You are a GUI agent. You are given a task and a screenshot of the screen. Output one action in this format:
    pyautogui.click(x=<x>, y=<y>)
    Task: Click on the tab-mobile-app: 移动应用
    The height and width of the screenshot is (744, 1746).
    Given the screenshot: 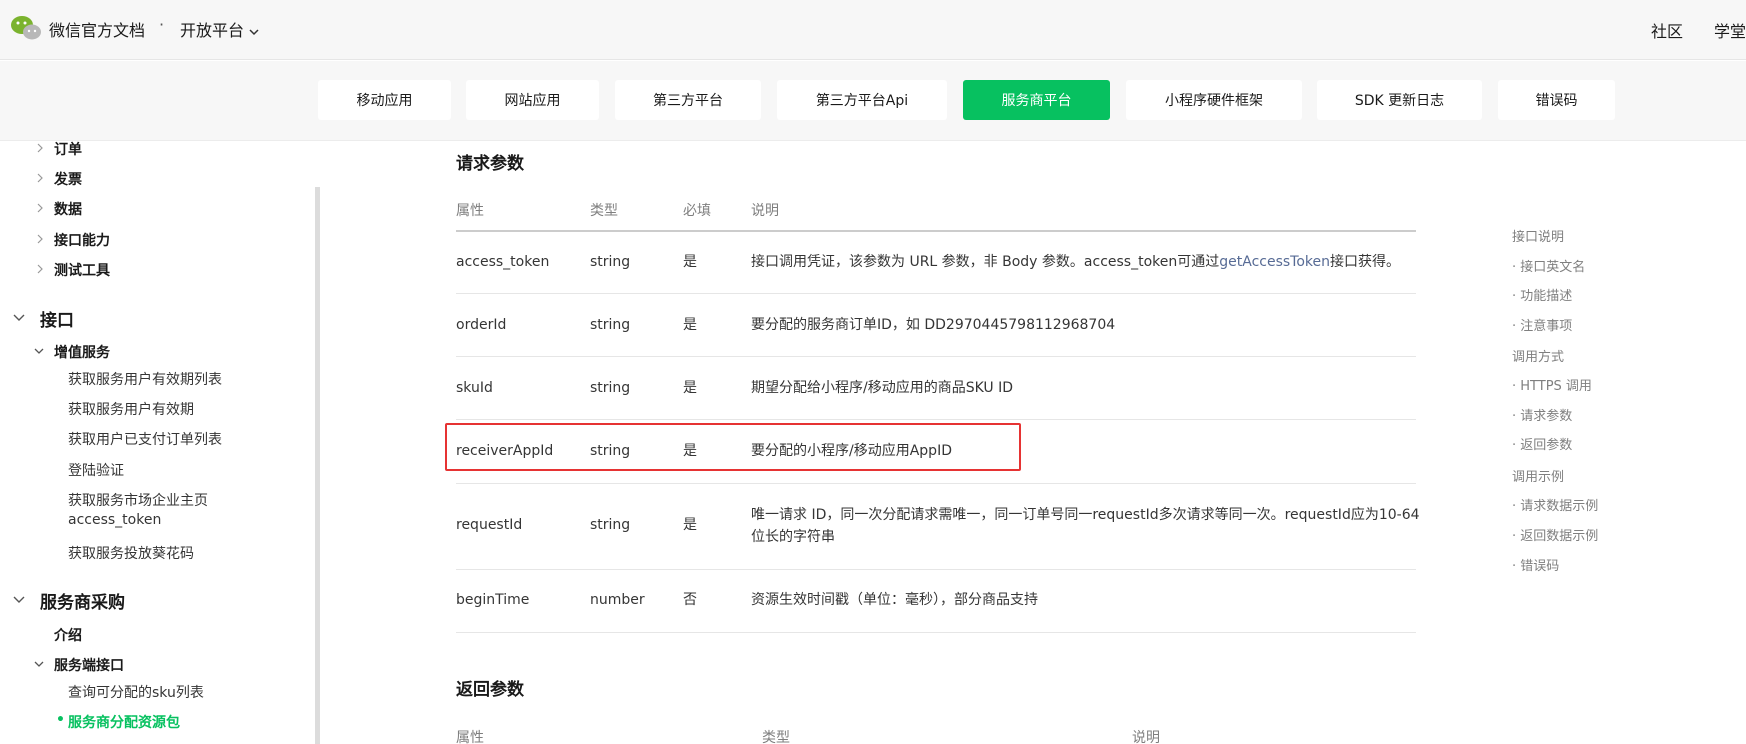 What is the action you would take?
    pyautogui.click(x=384, y=100)
    